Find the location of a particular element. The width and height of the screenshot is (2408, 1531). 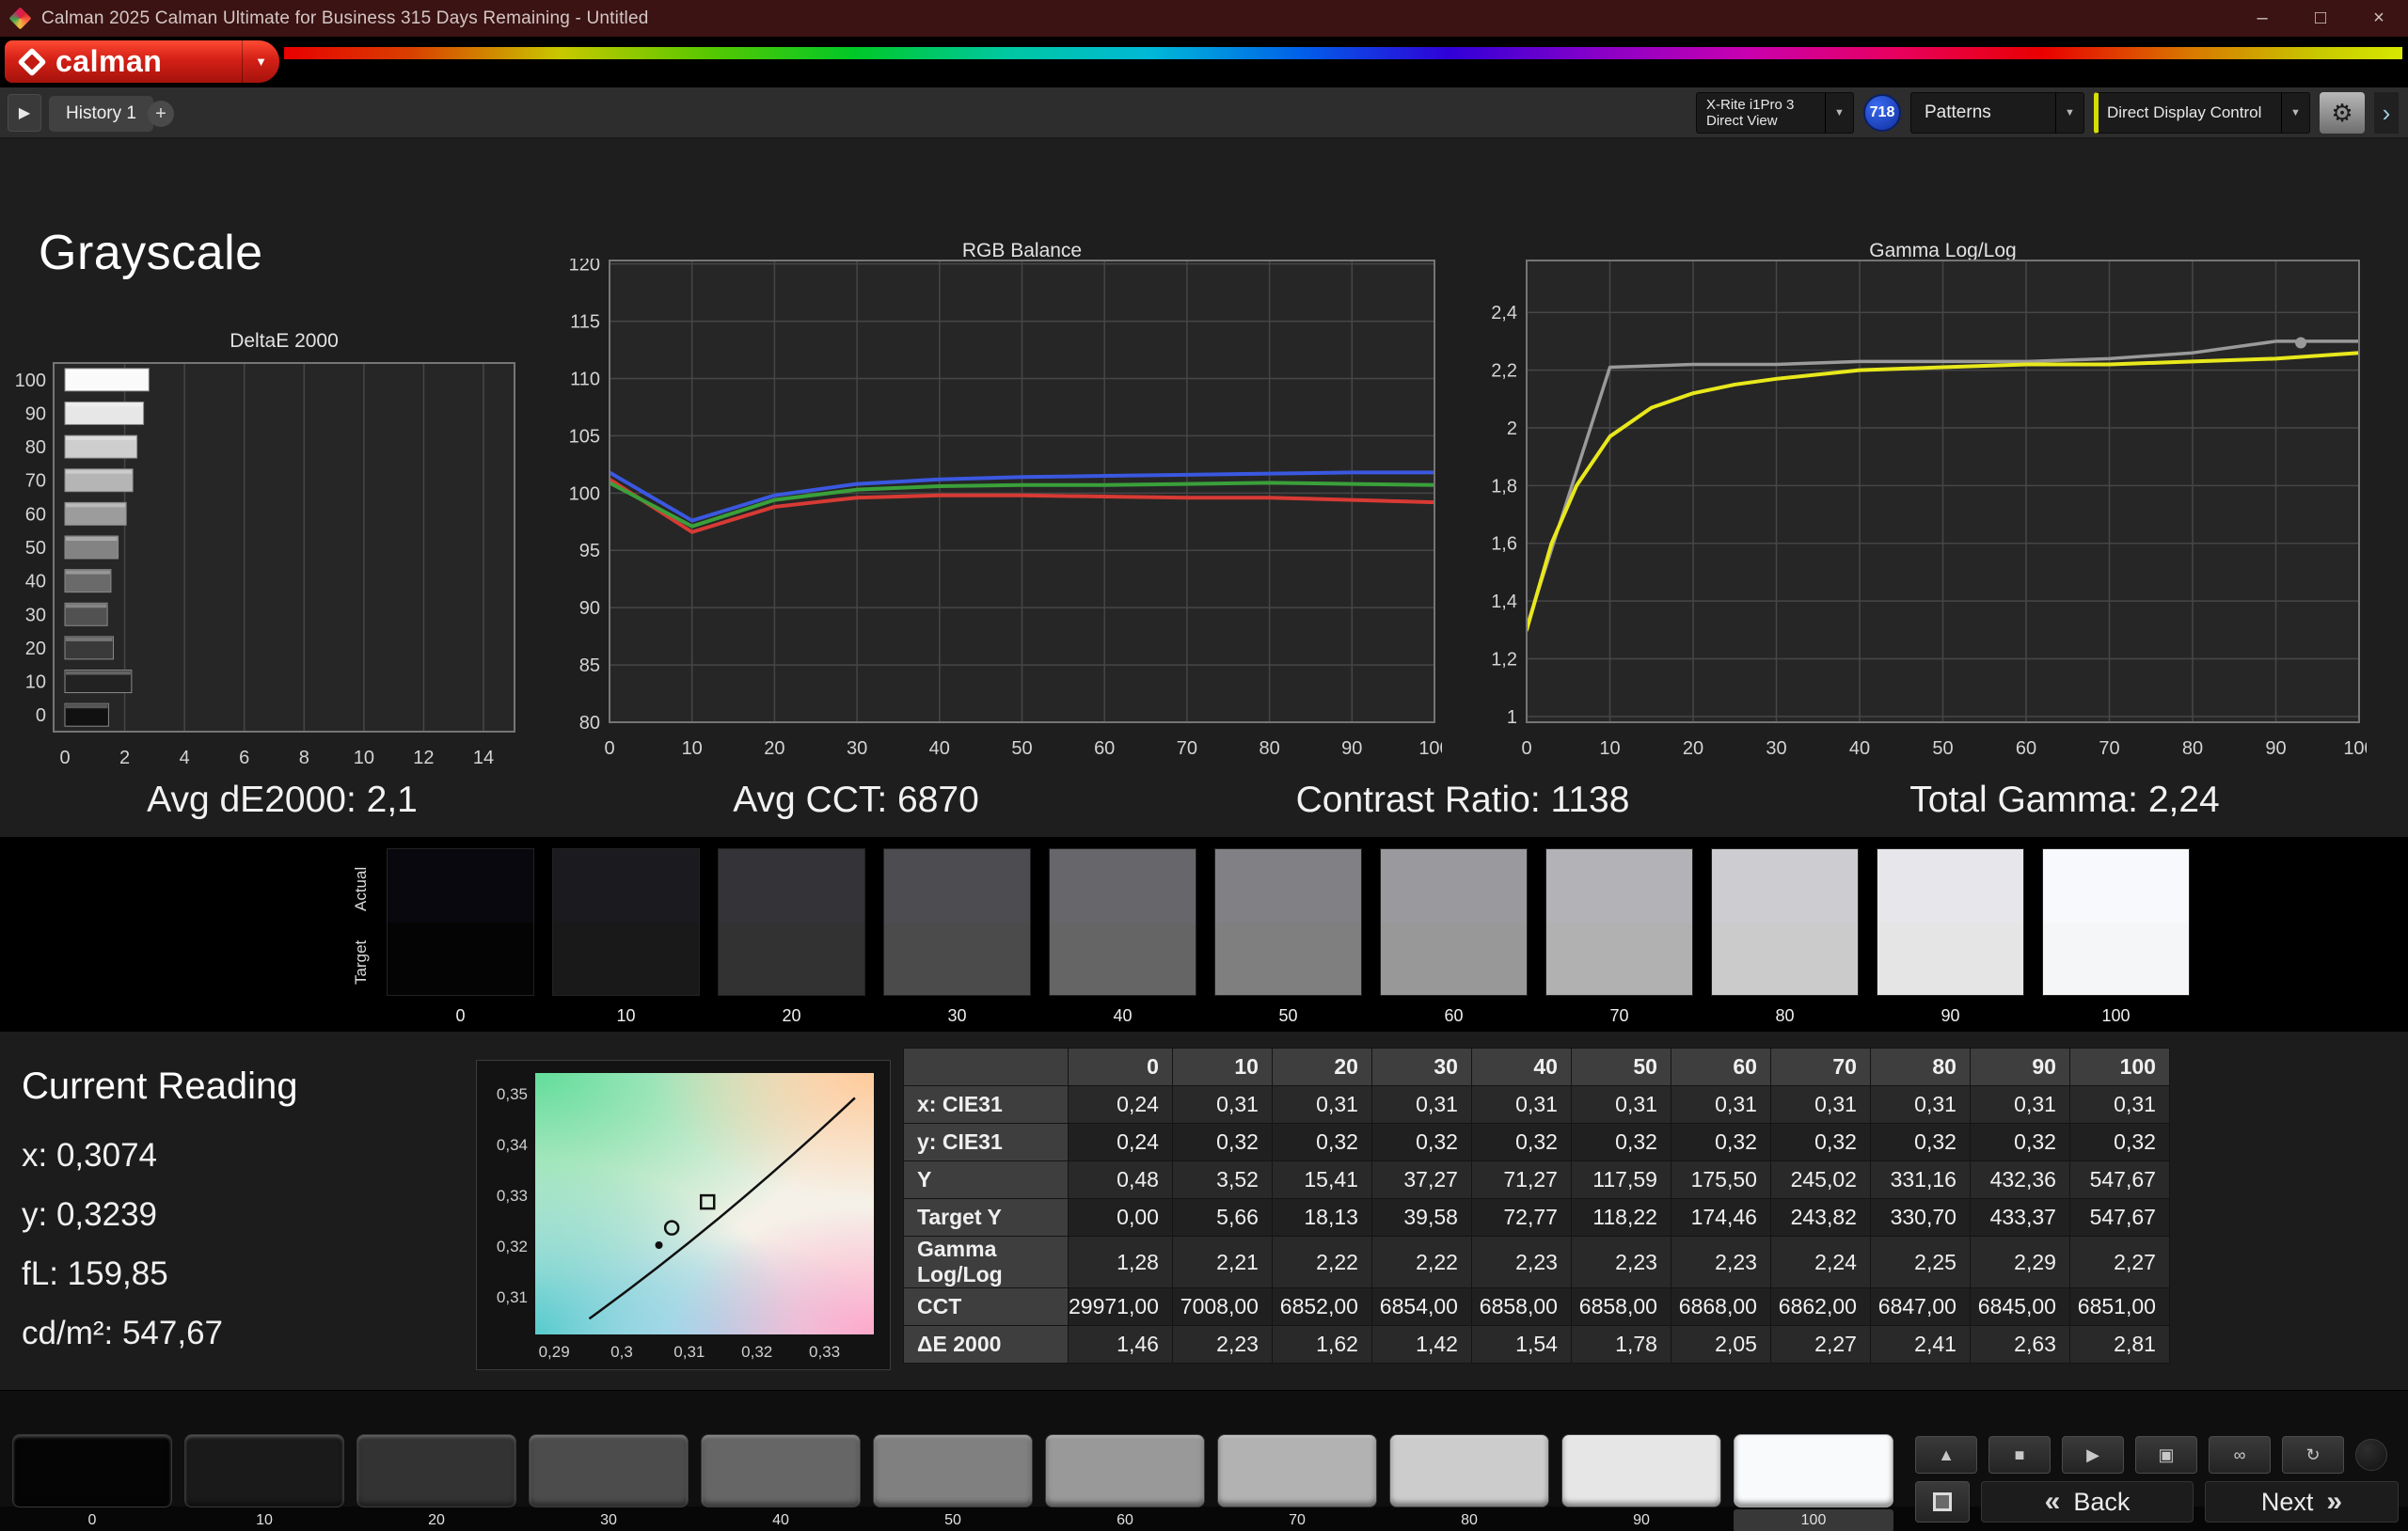

plus-icon: + is located at coordinates (161, 113).